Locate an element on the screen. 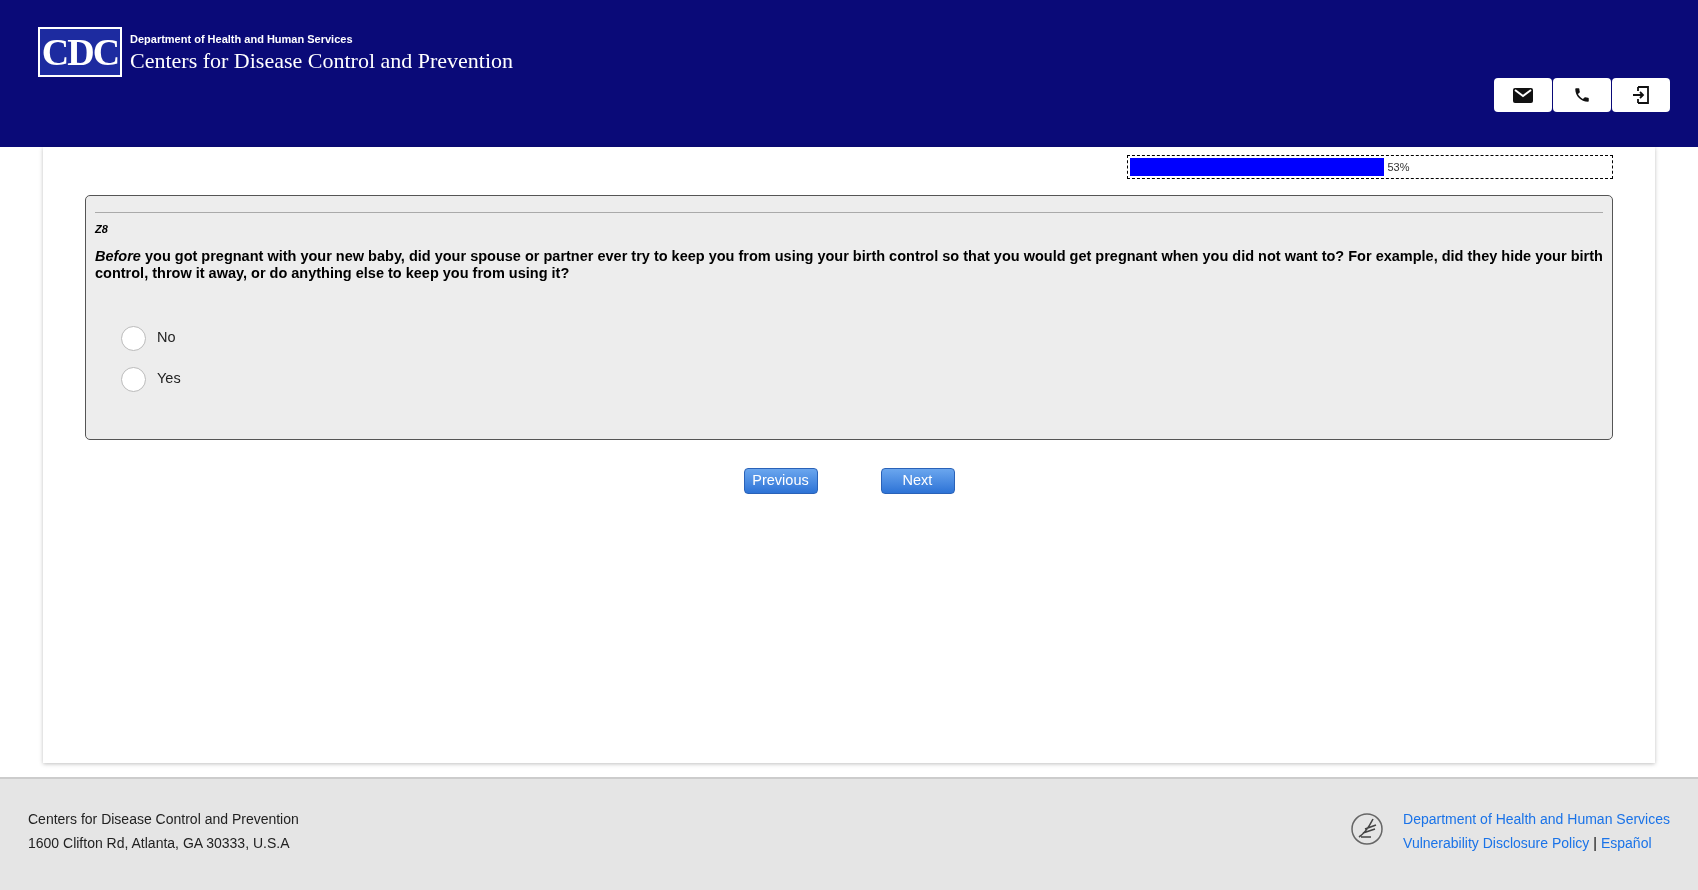 This screenshot has width=1698, height=890. progress-percent: 53% is located at coordinates (1398, 167).